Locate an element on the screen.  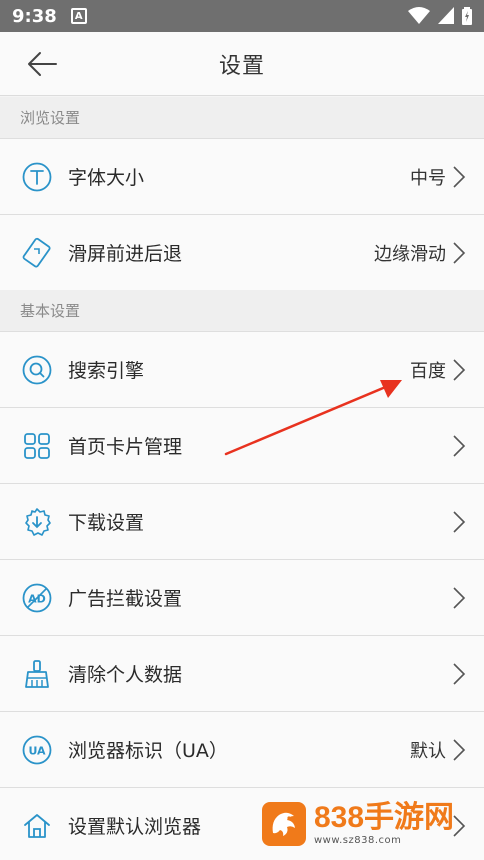
svg-text: AD is located at coordinates (37, 599).